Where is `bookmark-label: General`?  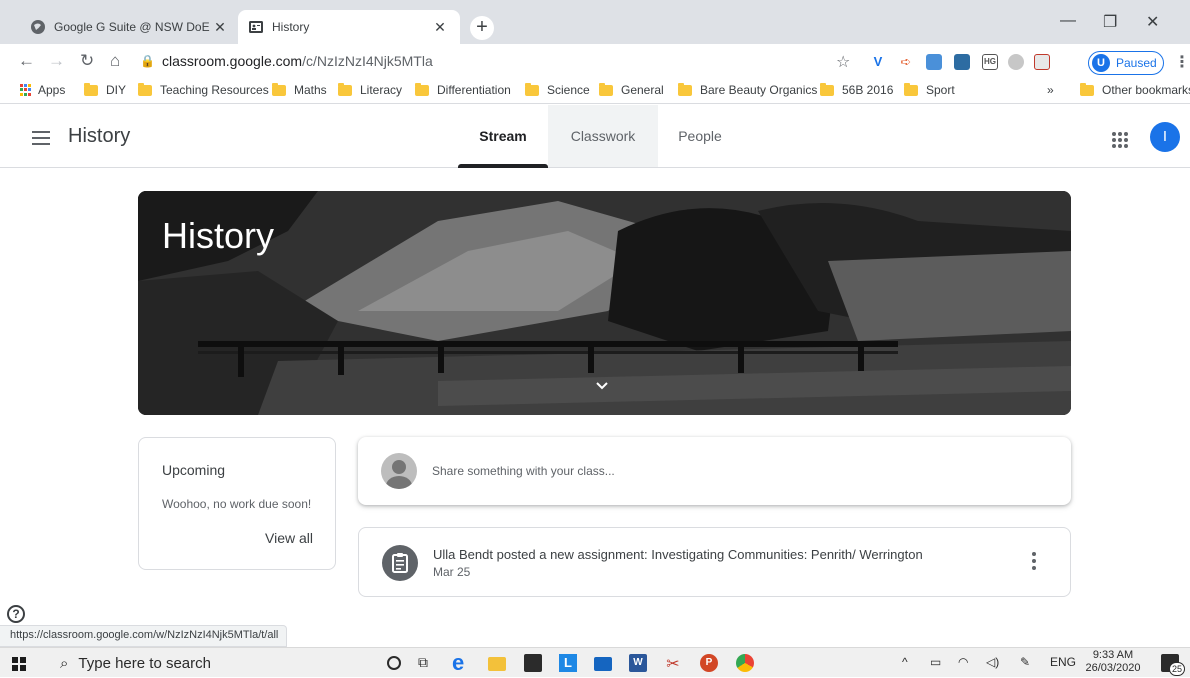
bookmark-label: General is located at coordinates (642, 90).